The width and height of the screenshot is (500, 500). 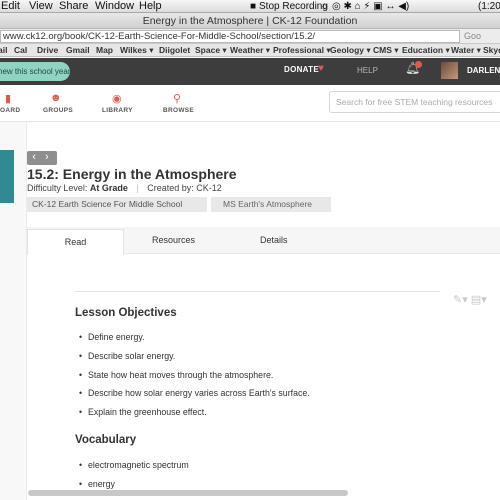 What do you see at coordinates (174, 50) in the screenshot?
I see `bookmark-item: Diigolet` at bounding box center [174, 50].